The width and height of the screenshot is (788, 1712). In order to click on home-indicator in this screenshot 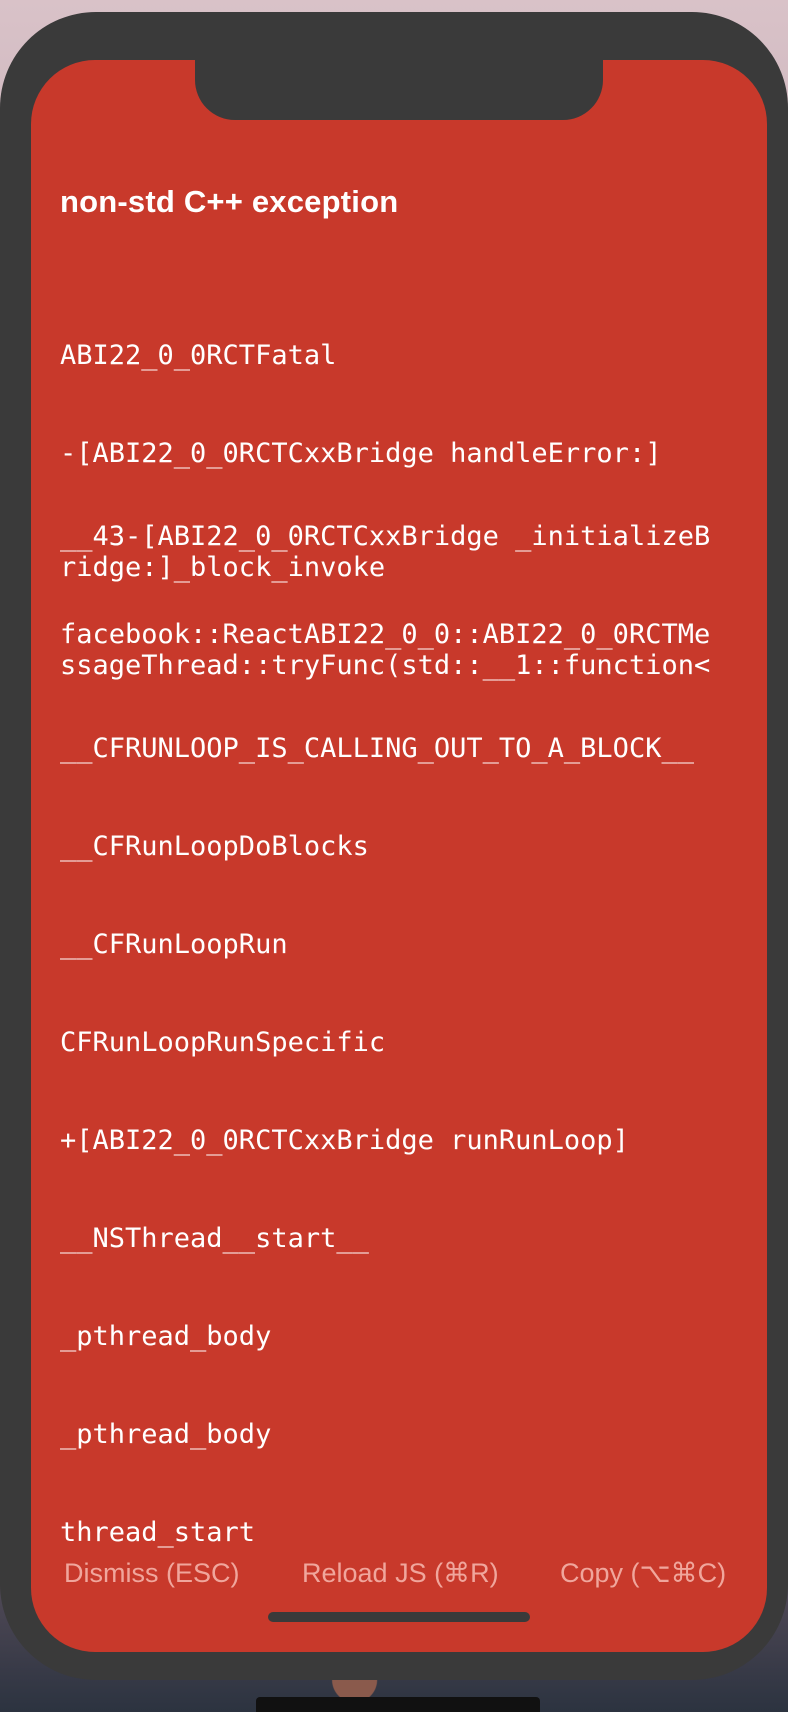, I will do `click(399, 1617)`.